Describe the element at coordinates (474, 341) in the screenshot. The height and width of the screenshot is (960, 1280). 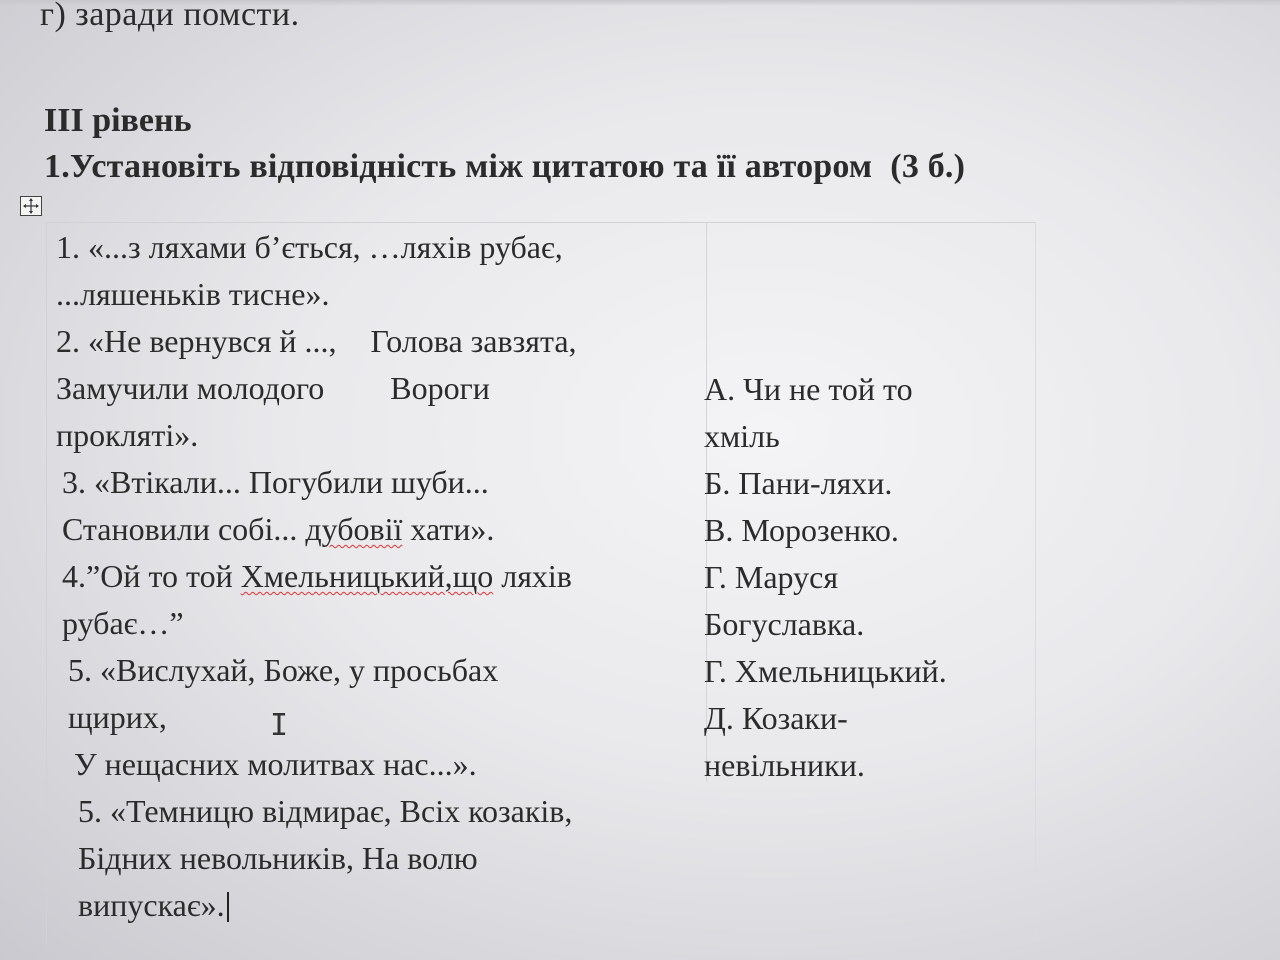
I see `quote-2-line-2: Голова завзята,` at that location.